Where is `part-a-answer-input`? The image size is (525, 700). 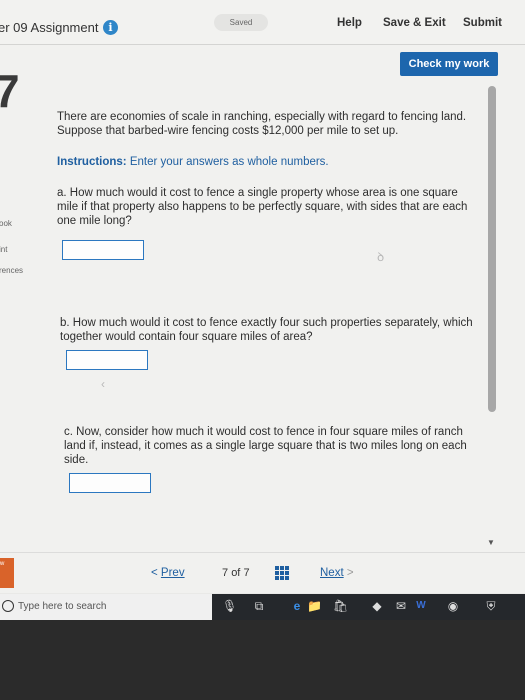 part-a-answer-input is located at coordinates (103, 250).